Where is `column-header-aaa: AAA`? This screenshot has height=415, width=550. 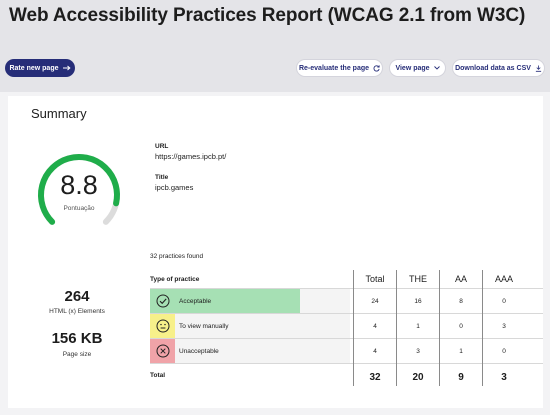 column-header-aaa: AAA is located at coordinates (503, 279).